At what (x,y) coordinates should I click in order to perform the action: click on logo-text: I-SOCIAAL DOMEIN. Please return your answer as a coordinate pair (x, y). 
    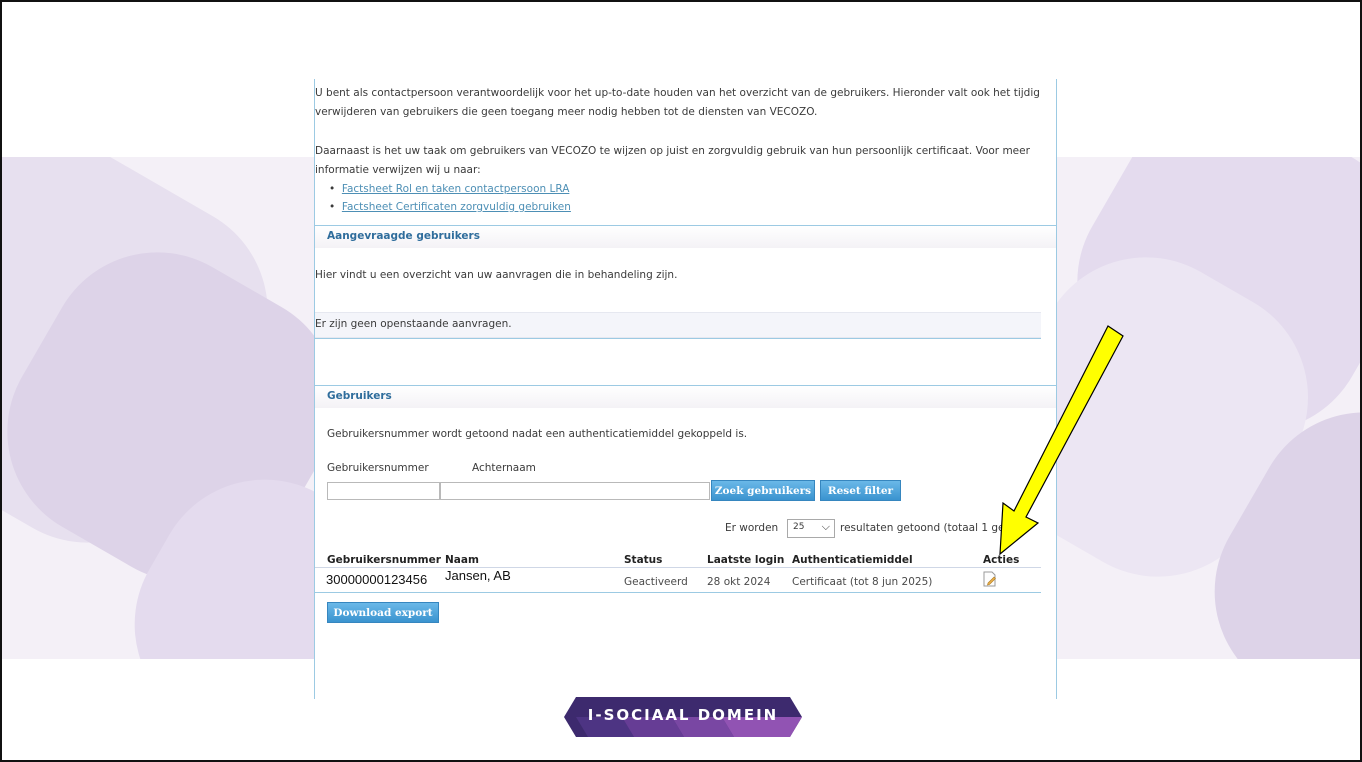
    Looking at the image, I should click on (683, 715).